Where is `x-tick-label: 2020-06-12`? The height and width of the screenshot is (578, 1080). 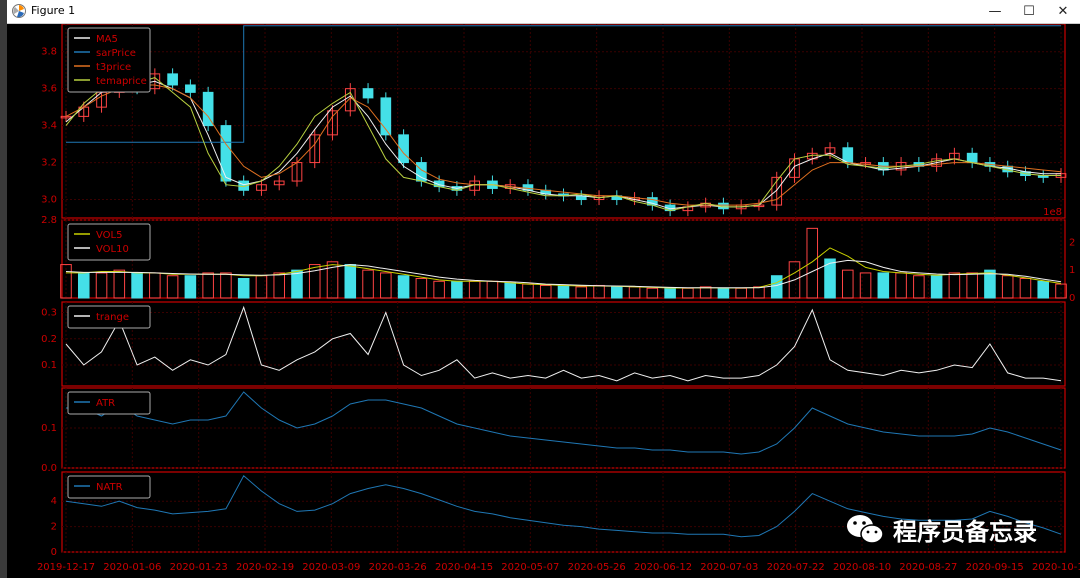
x-tick-label: 2020-06-12 is located at coordinates (663, 567).